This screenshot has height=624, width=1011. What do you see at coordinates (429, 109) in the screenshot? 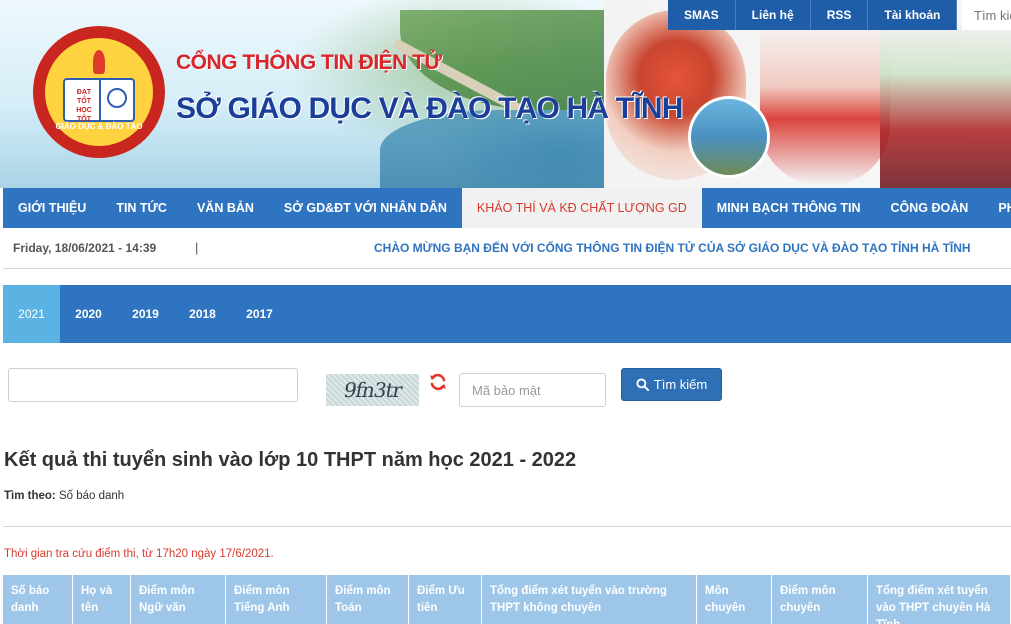
I see `portal-title: SỞ GIÁO DỤC VÀ ĐÀO TẠO HÀ TĨNH` at bounding box center [429, 109].